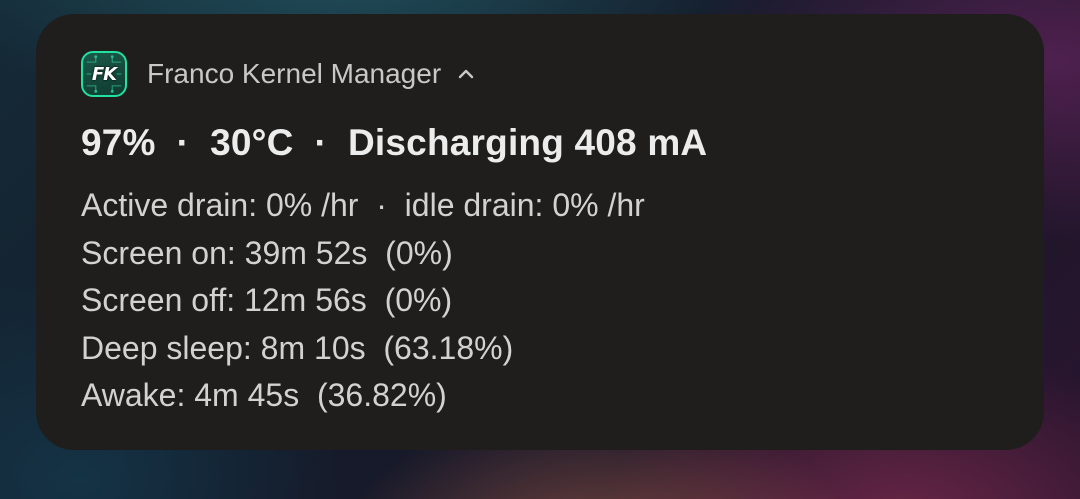 This screenshot has width=1080, height=499. What do you see at coordinates (264, 395) in the screenshot?
I see `awake-line: Awake: 4m 45s (36.82%)` at bounding box center [264, 395].